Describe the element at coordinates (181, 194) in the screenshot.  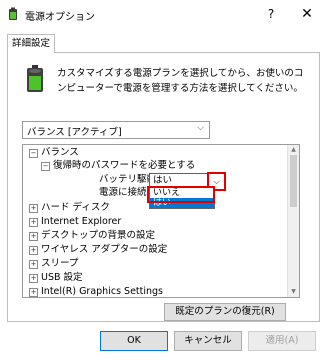
I see `highlight-frame` at that location.